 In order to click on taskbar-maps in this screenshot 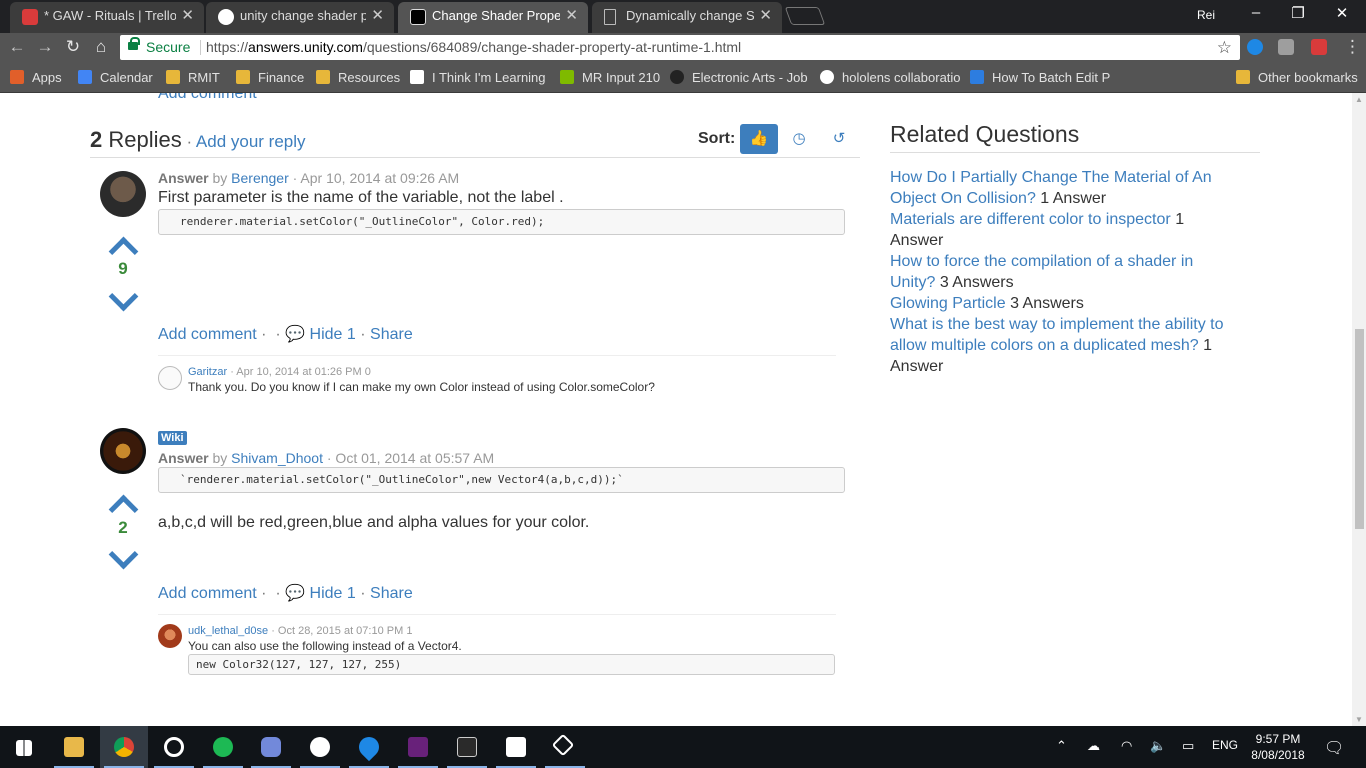, I will do `click(369, 747)`.